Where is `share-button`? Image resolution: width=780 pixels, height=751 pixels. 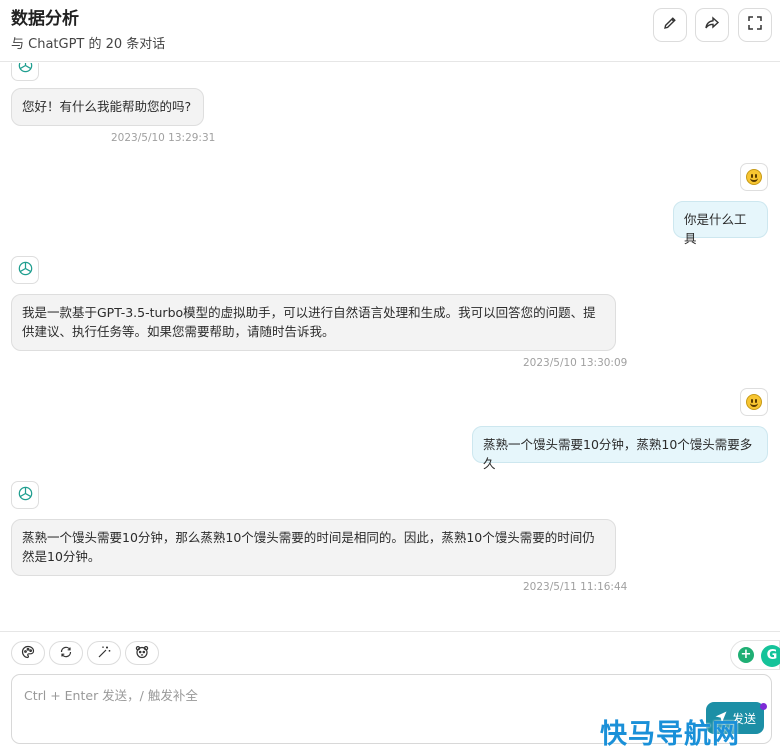
share-button is located at coordinates (712, 25).